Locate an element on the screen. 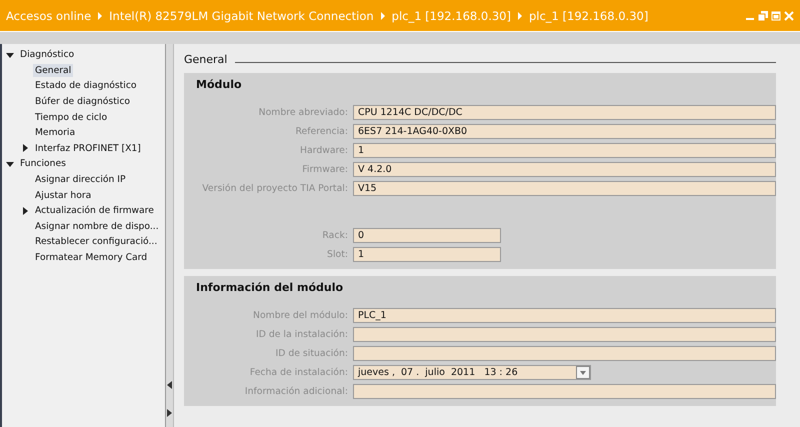  field-label: Nombre del módulo: is located at coordinates (300, 315).